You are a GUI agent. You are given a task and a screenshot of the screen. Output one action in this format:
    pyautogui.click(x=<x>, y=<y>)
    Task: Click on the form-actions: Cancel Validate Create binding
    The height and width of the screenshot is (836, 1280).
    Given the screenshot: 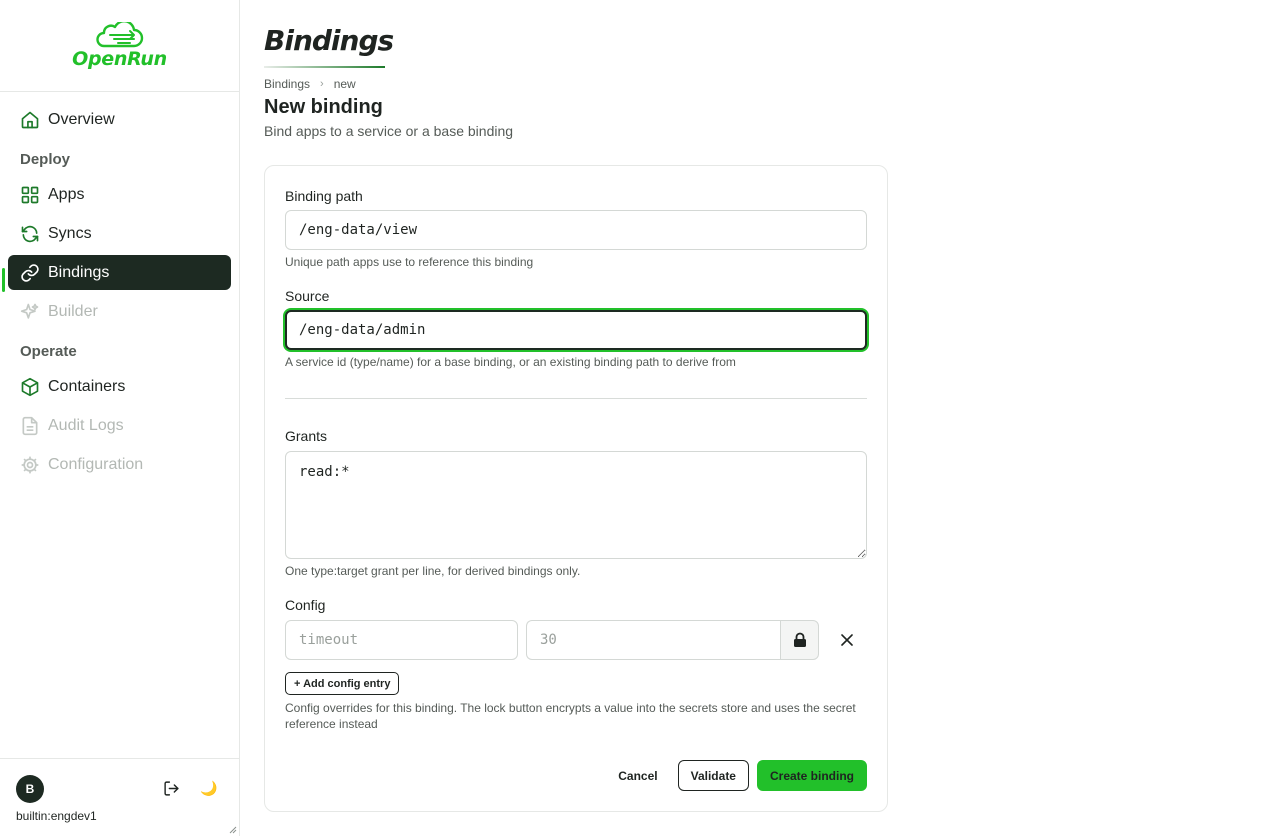 What is the action you would take?
    pyautogui.click(x=736, y=775)
    